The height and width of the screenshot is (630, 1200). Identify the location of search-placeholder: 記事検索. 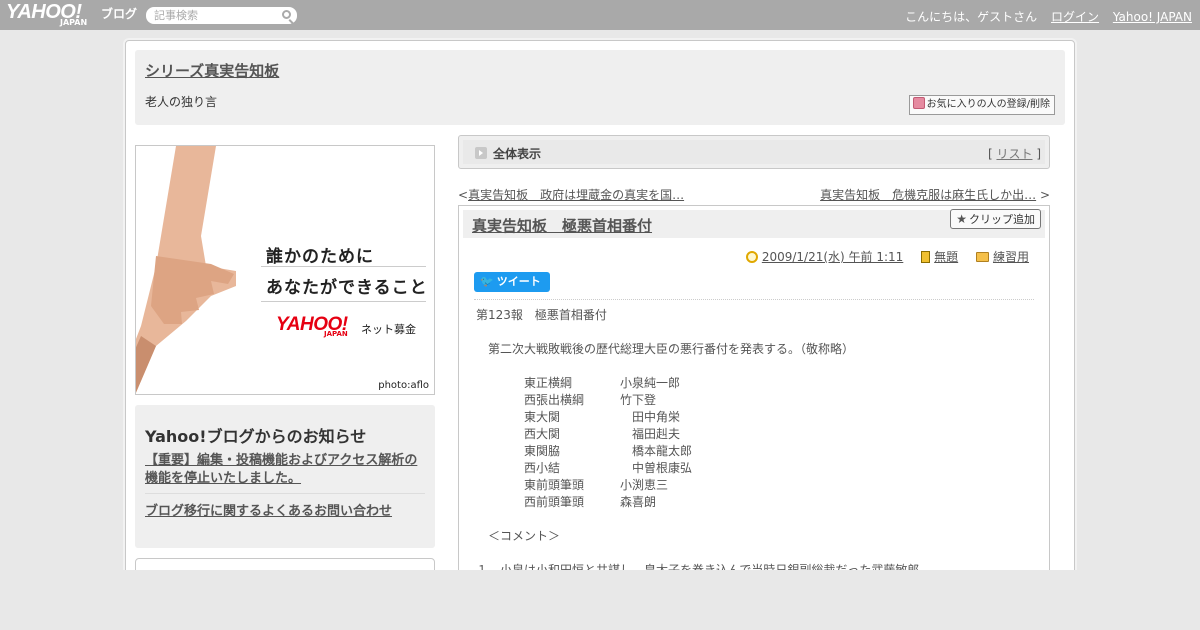
(176, 15).